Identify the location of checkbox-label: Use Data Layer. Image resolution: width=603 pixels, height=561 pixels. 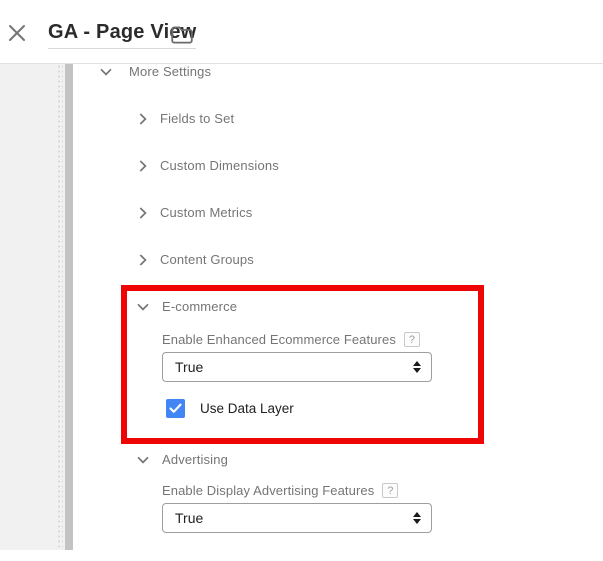
(247, 408).